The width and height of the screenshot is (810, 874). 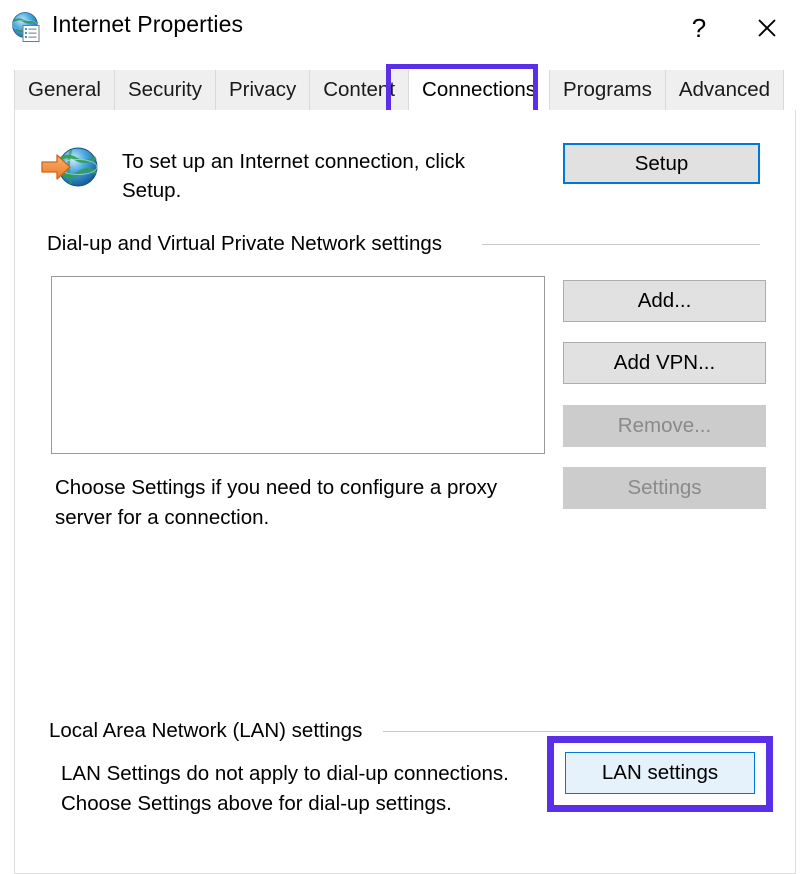 What do you see at coordinates (27, 27) in the screenshot?
I see `internet-properties-icon` at bounding box center [27, 27].